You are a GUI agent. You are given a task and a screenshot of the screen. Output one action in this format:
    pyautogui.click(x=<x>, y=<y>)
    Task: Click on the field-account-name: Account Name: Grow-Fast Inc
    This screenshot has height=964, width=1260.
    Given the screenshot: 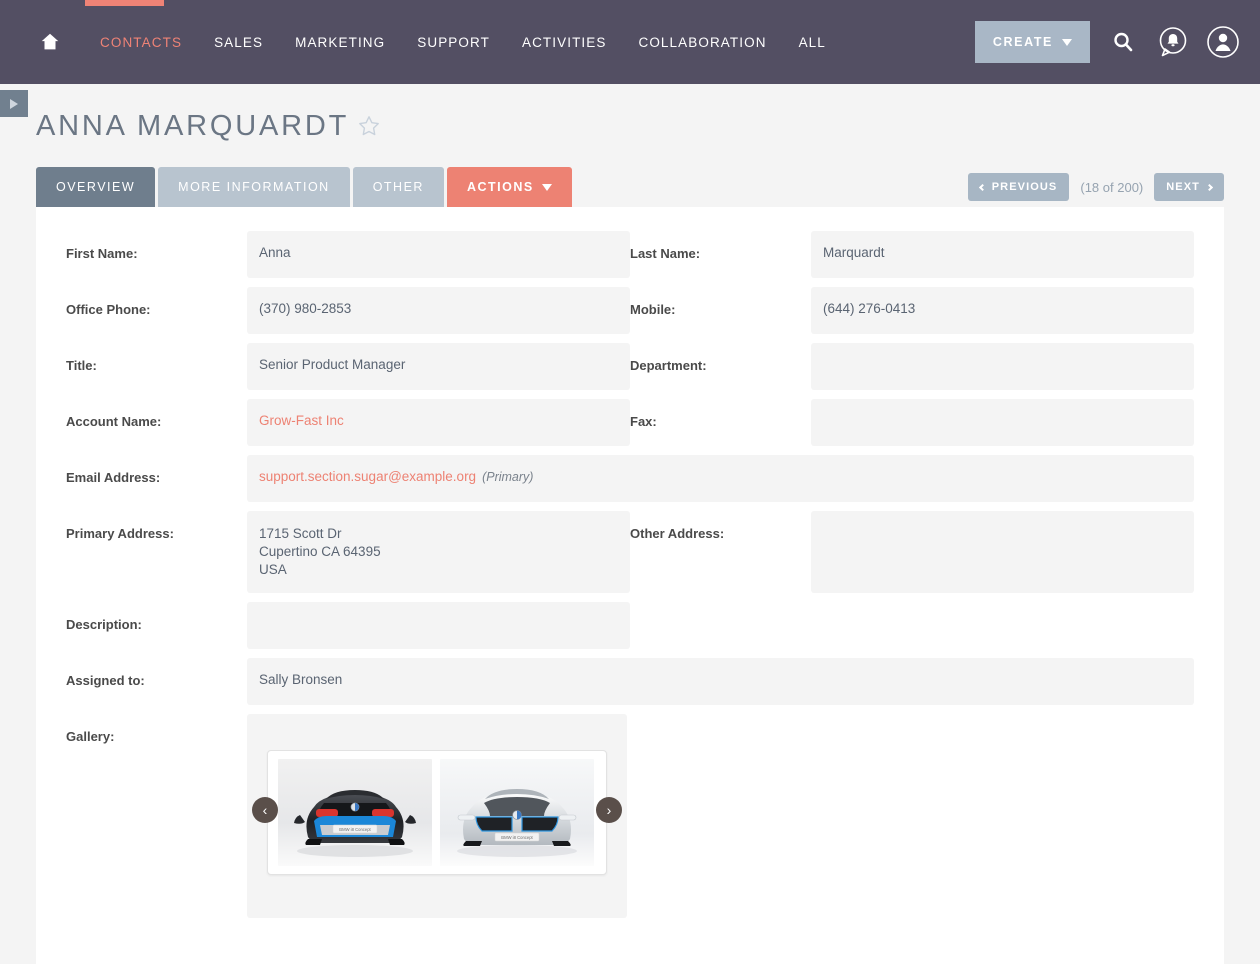 What is the action you would take?
    pyautogui.click(x=348, y=422)
    